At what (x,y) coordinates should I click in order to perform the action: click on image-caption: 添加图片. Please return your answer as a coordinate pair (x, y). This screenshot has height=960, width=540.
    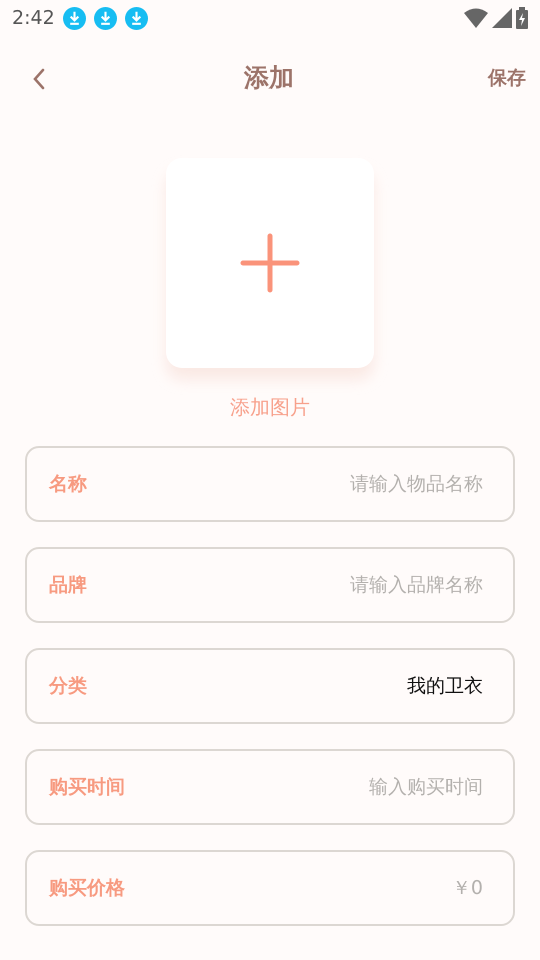
    Looking at the image, I should click on (270, 407).